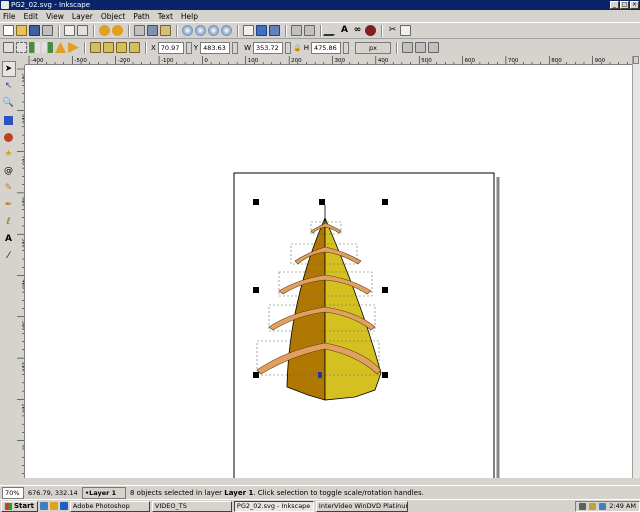 Image resolution: width=640 pixels, height=512 pixels. Describe the element at coordinates (153, 47) in the screenshot. I see `x-label: X` at that location.